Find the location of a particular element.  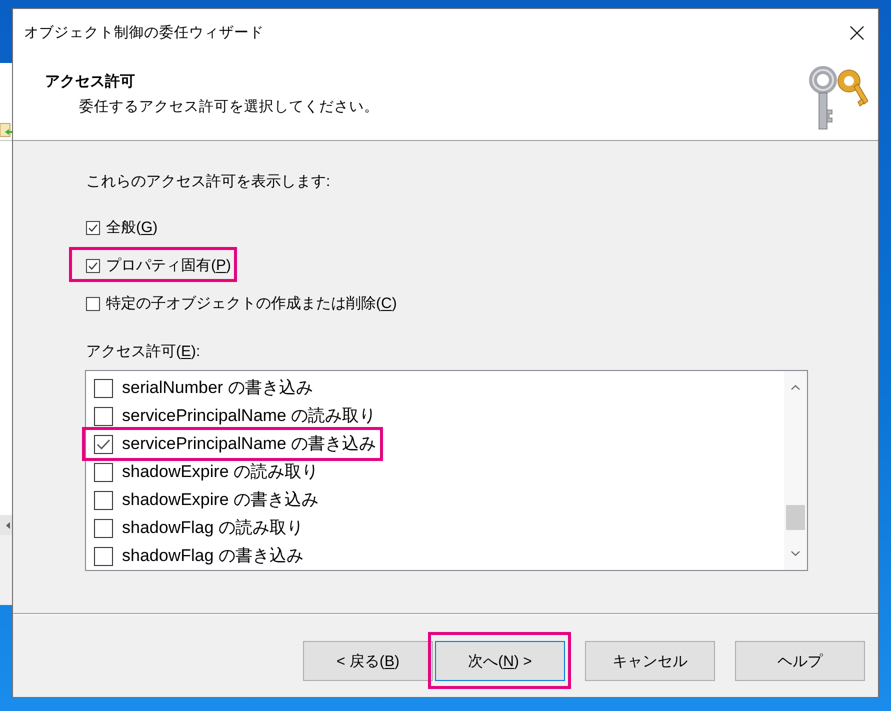

left-arrow-icon is located at coordinates (8, 525).